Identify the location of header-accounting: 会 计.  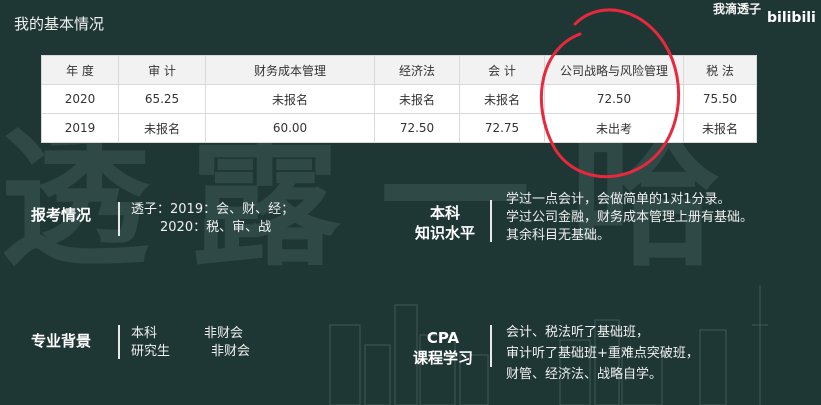
(502, 70).